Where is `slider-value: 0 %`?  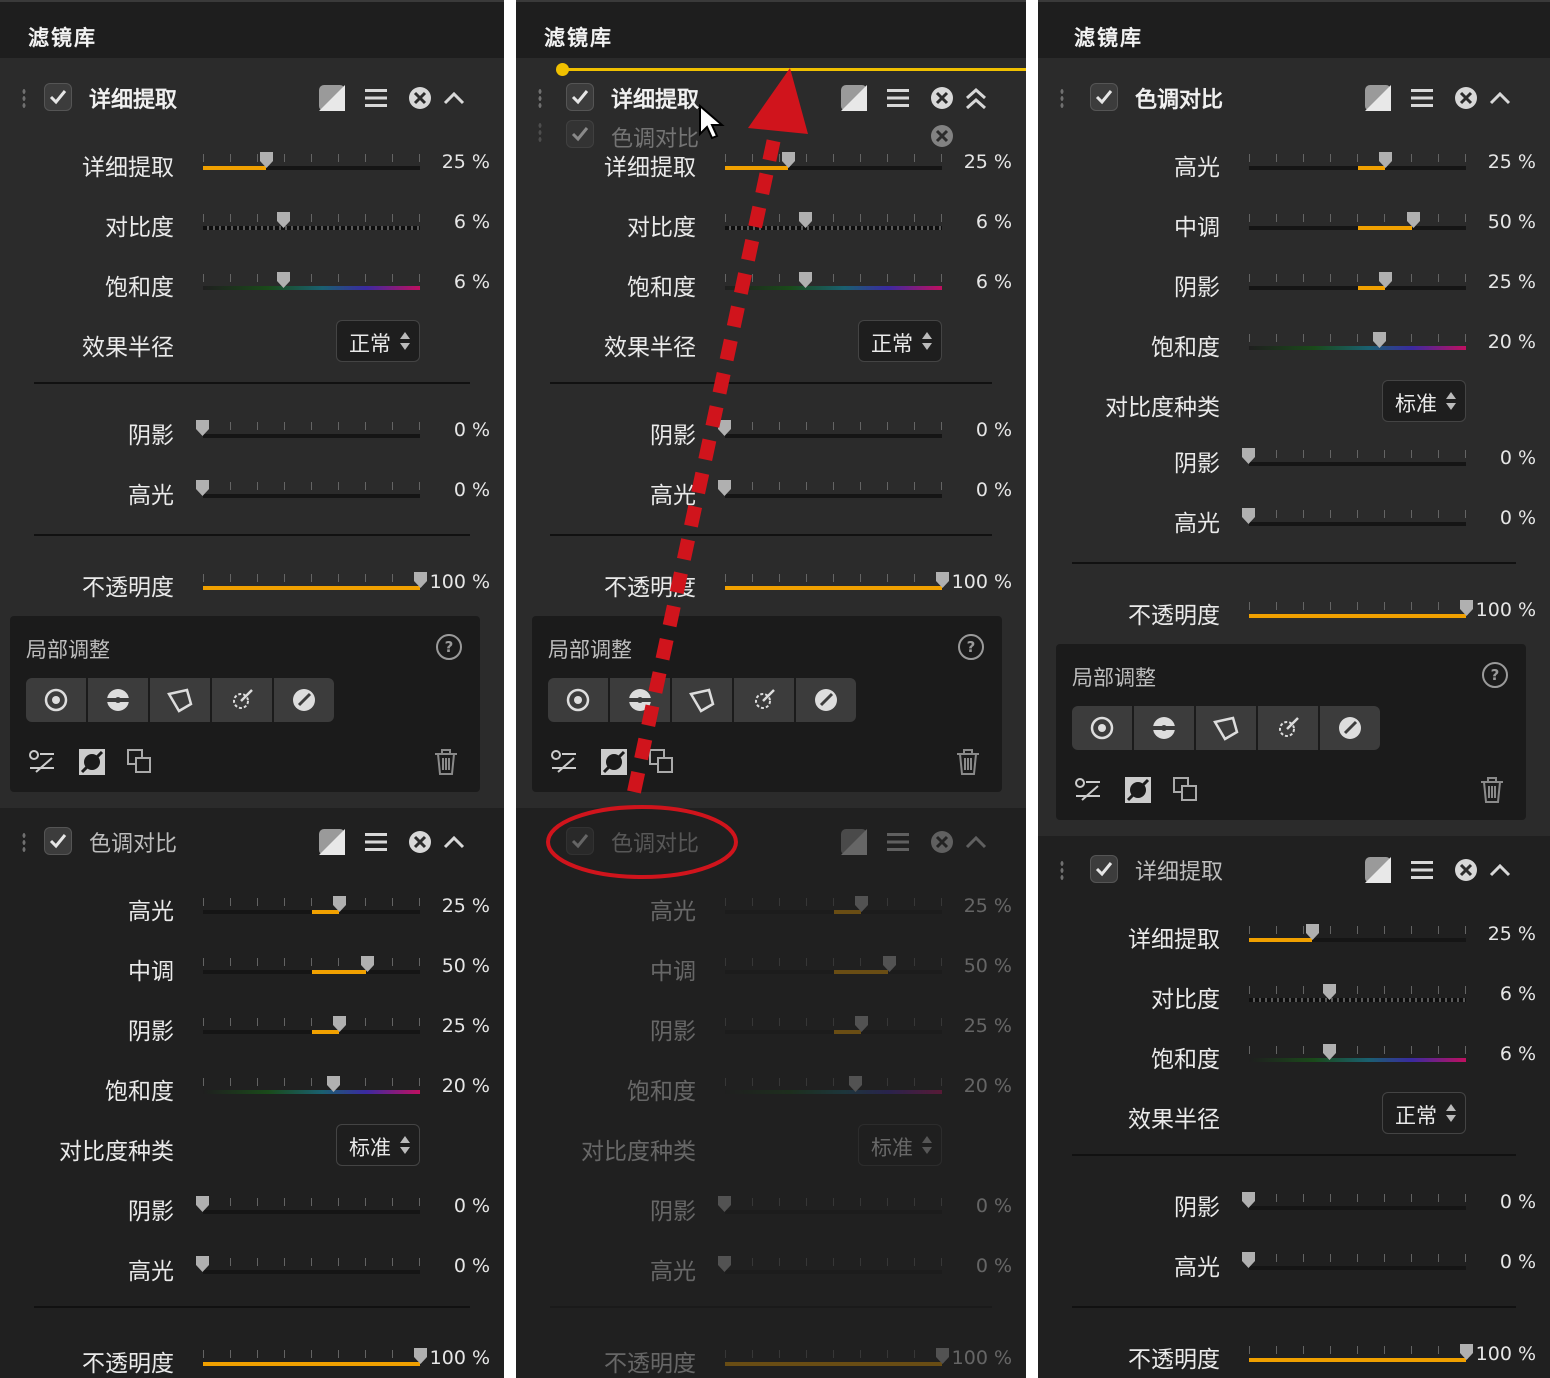 slider-value: 0 % is located at coordinates (1517, 1262).